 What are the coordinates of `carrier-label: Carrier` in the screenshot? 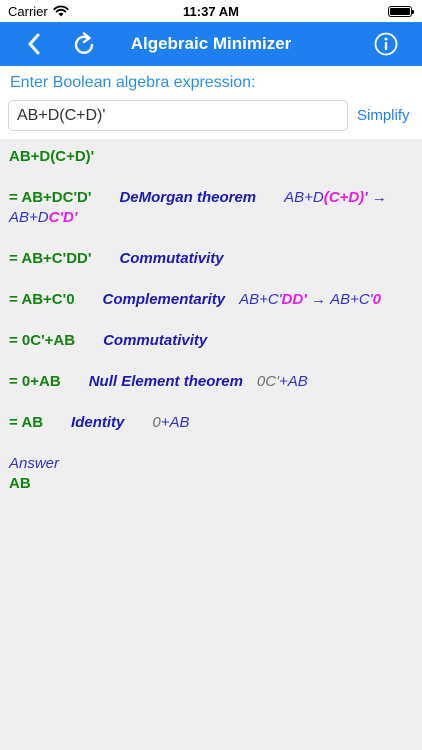 It's located at (28, 11).